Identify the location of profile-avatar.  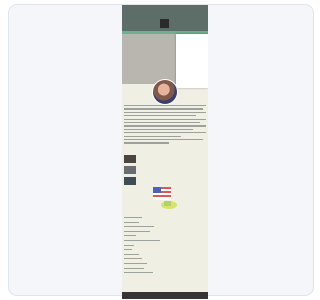
(165, 92).